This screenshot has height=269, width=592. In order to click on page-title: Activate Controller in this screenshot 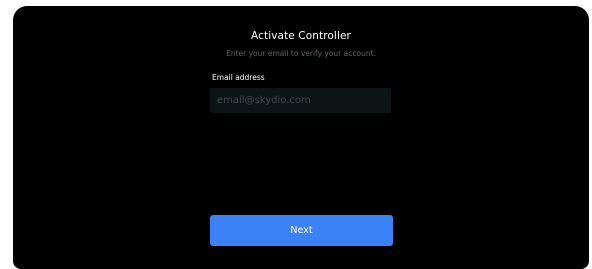, I will do `click(301, 36)`.